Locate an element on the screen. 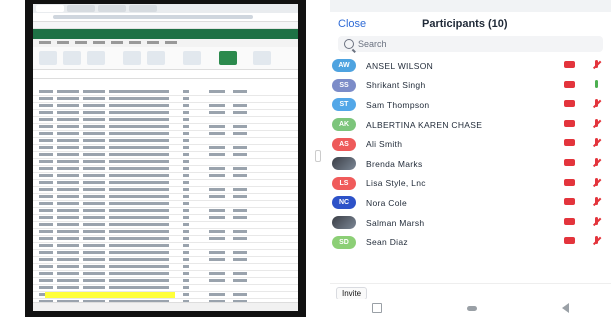 The image size is (611, 317). participant-row: AK ALBERTINA KAREN CHASE is located at coordinates (470, 125).